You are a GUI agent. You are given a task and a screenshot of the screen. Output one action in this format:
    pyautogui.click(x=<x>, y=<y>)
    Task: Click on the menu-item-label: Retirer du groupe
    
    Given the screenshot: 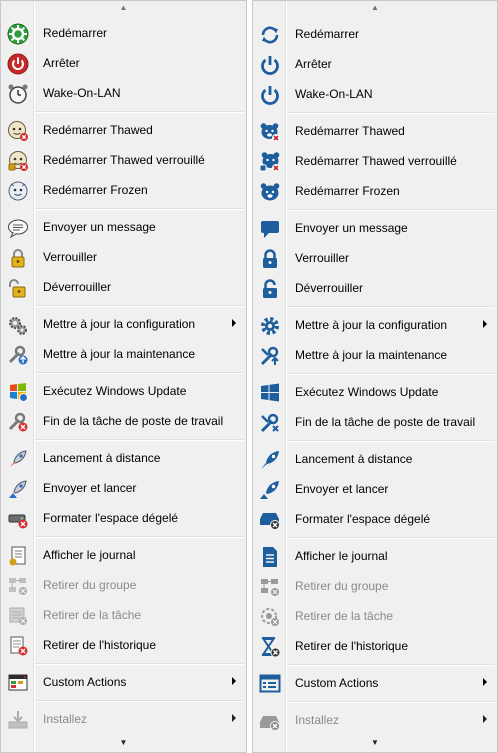 What is the action you would take?
    pyautogui.click(x=342, y=586)
    